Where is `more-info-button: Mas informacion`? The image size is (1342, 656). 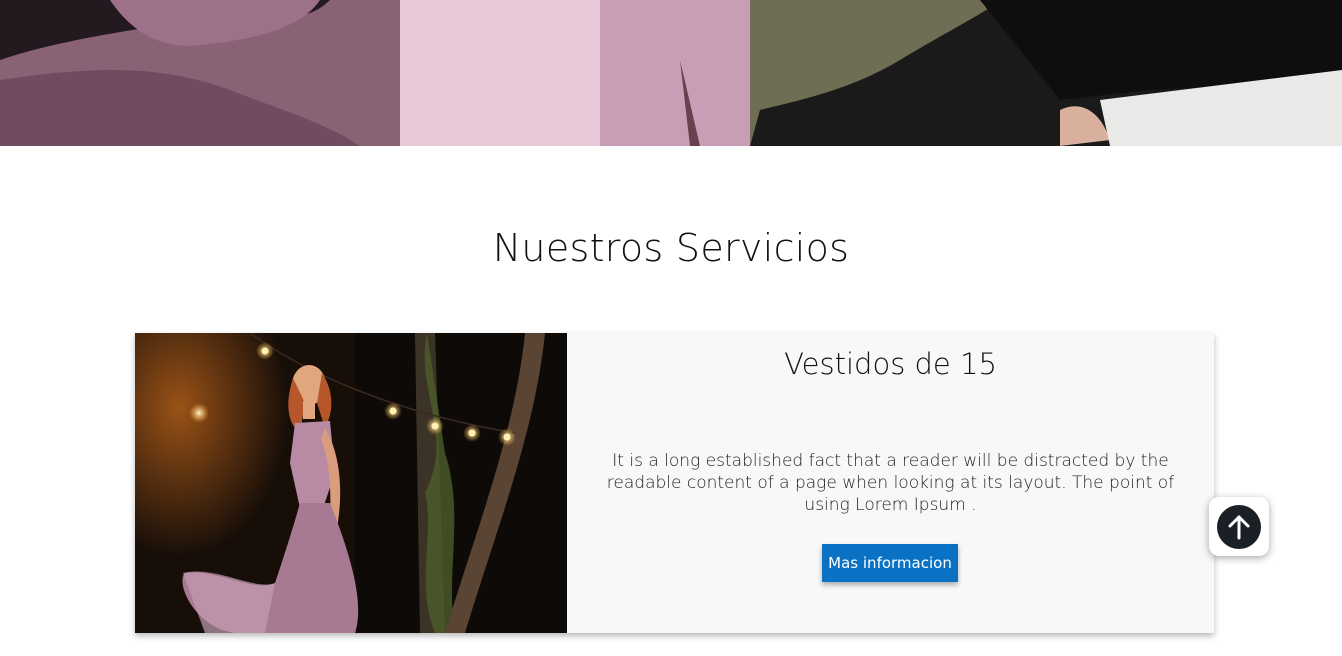 more-info-button: Mas informacion is located at coordinates (890, 563).